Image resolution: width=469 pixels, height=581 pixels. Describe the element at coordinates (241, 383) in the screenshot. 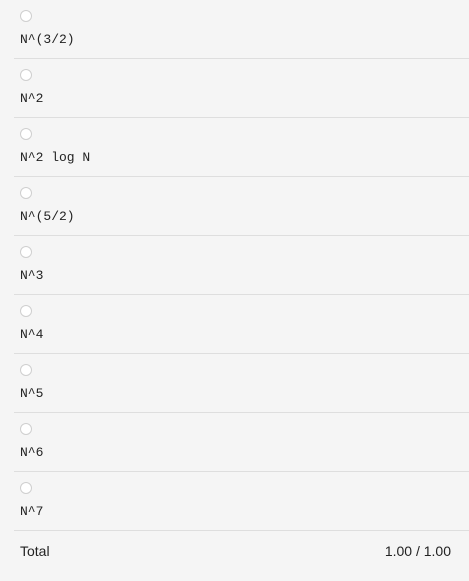

I see `answer-option-7: N^5` at that location.